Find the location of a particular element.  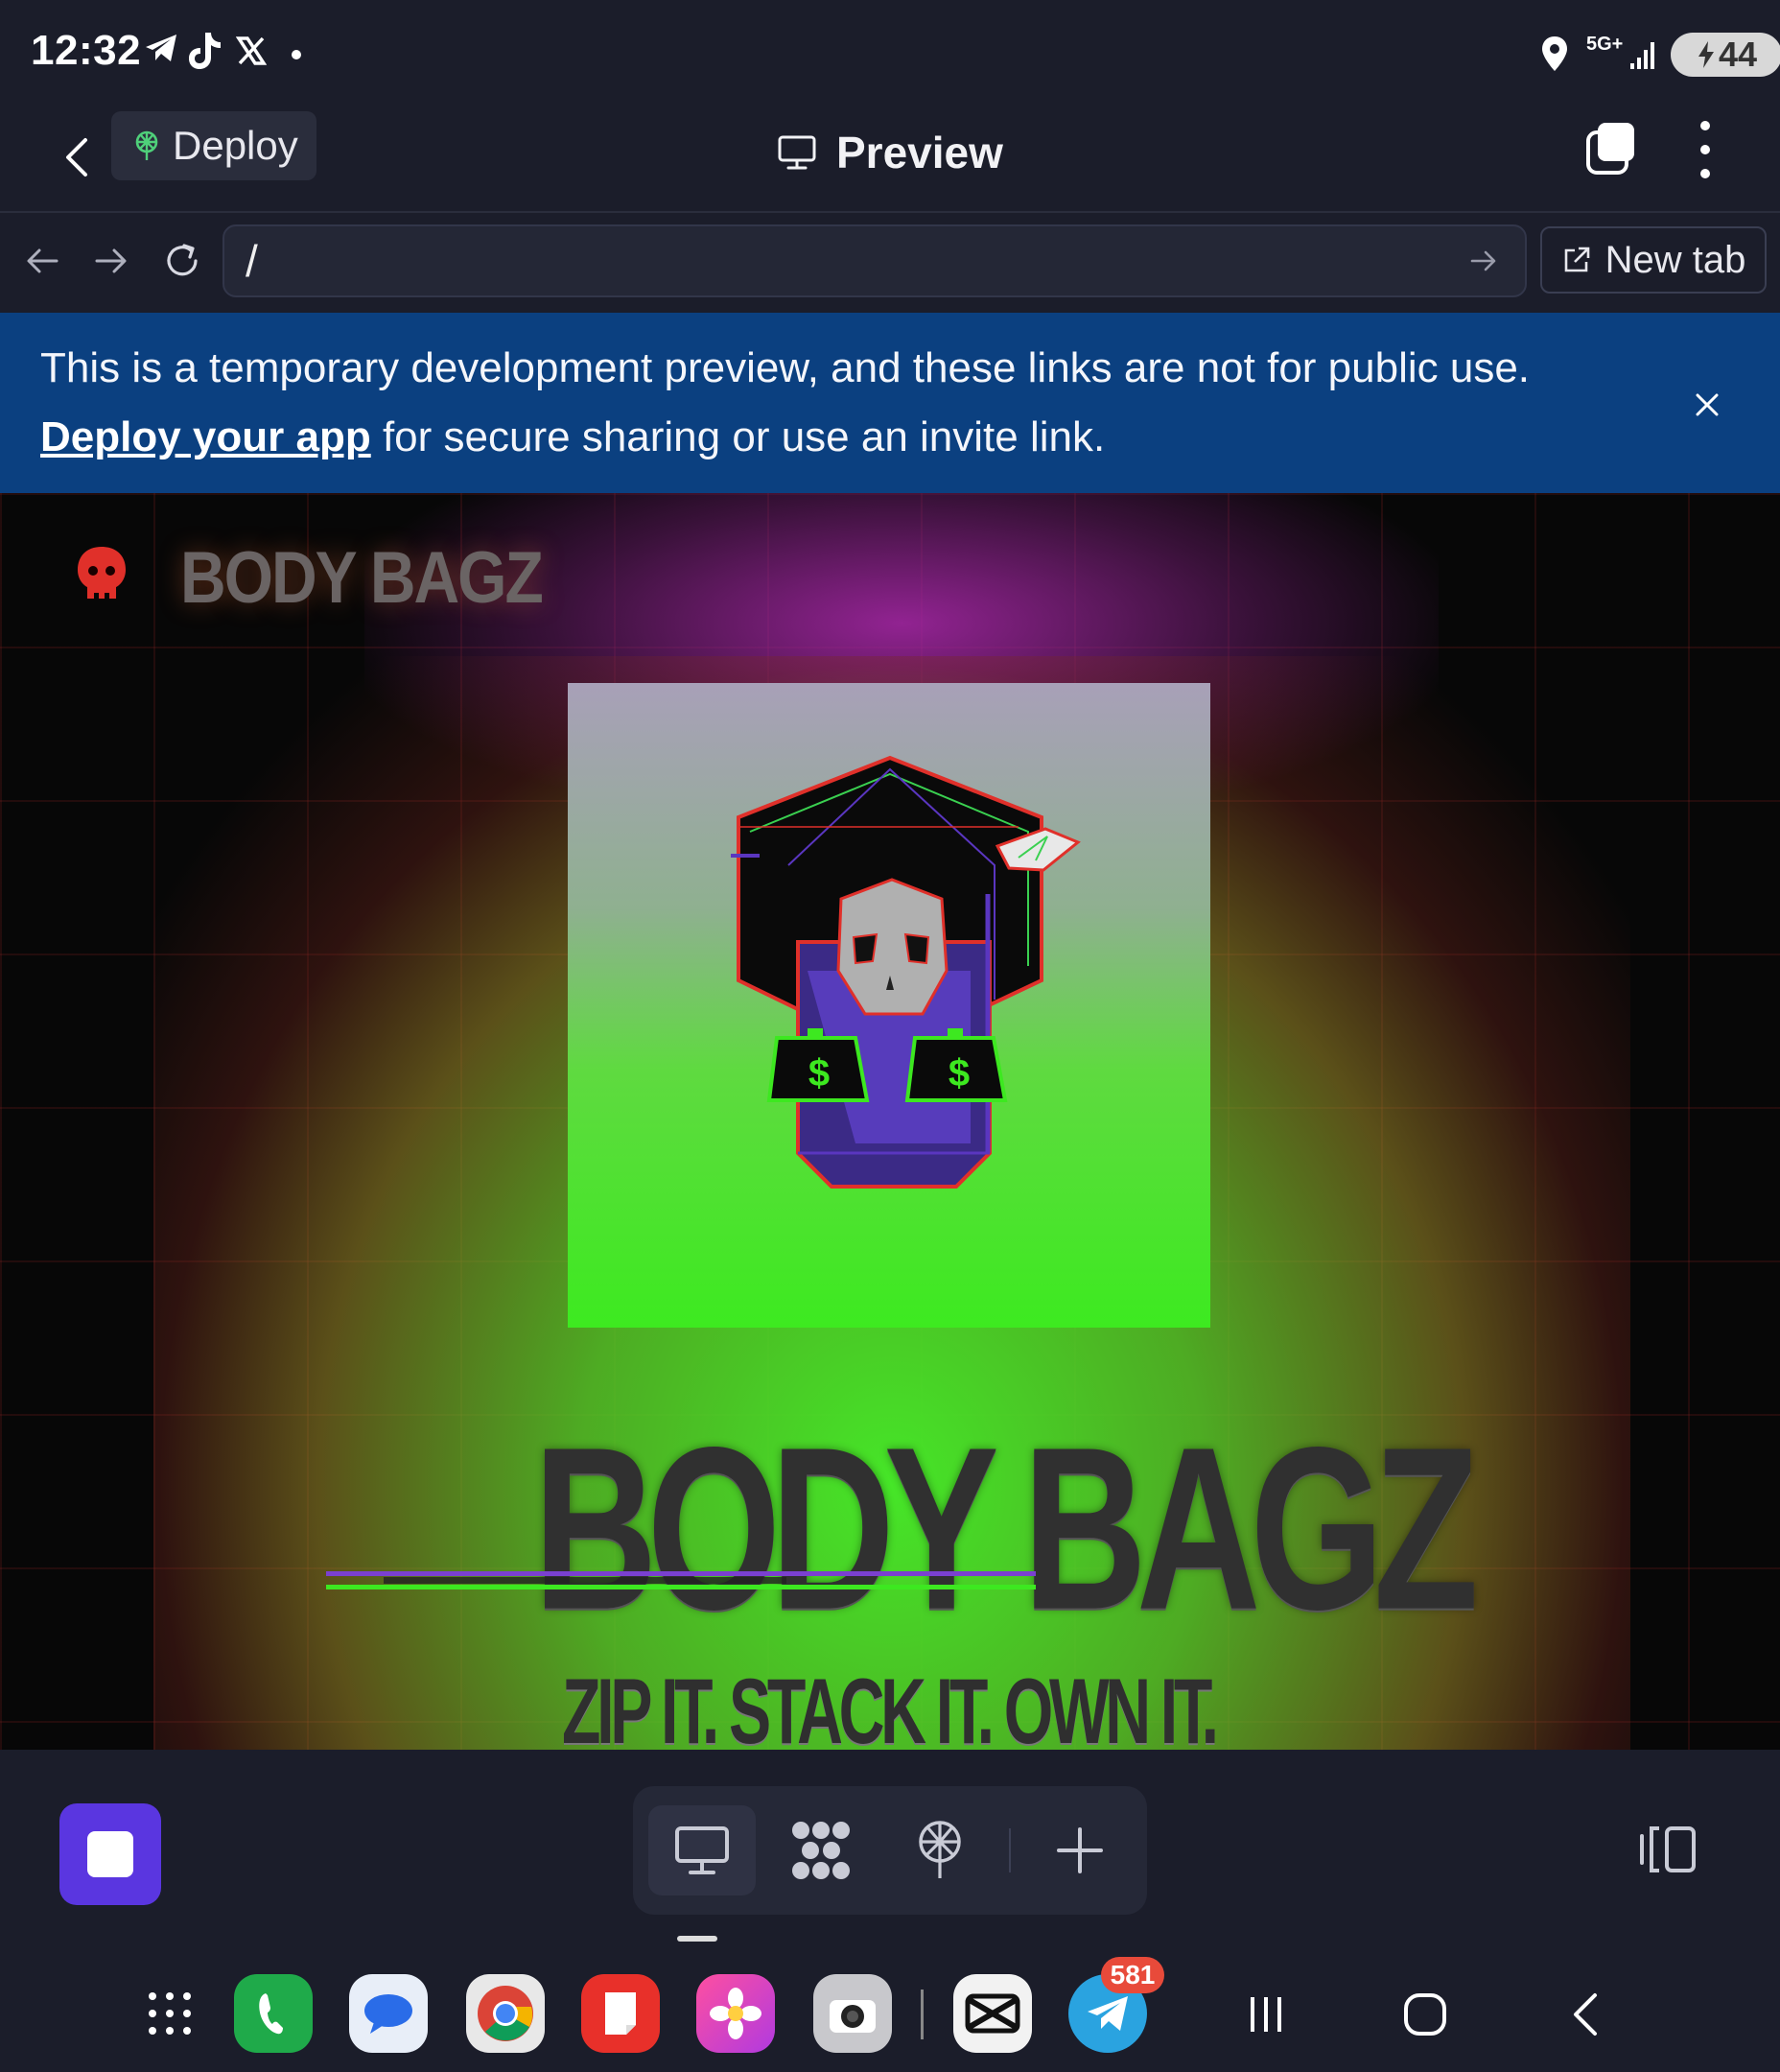

chrome-icon is located at coordinates (506, 2013).